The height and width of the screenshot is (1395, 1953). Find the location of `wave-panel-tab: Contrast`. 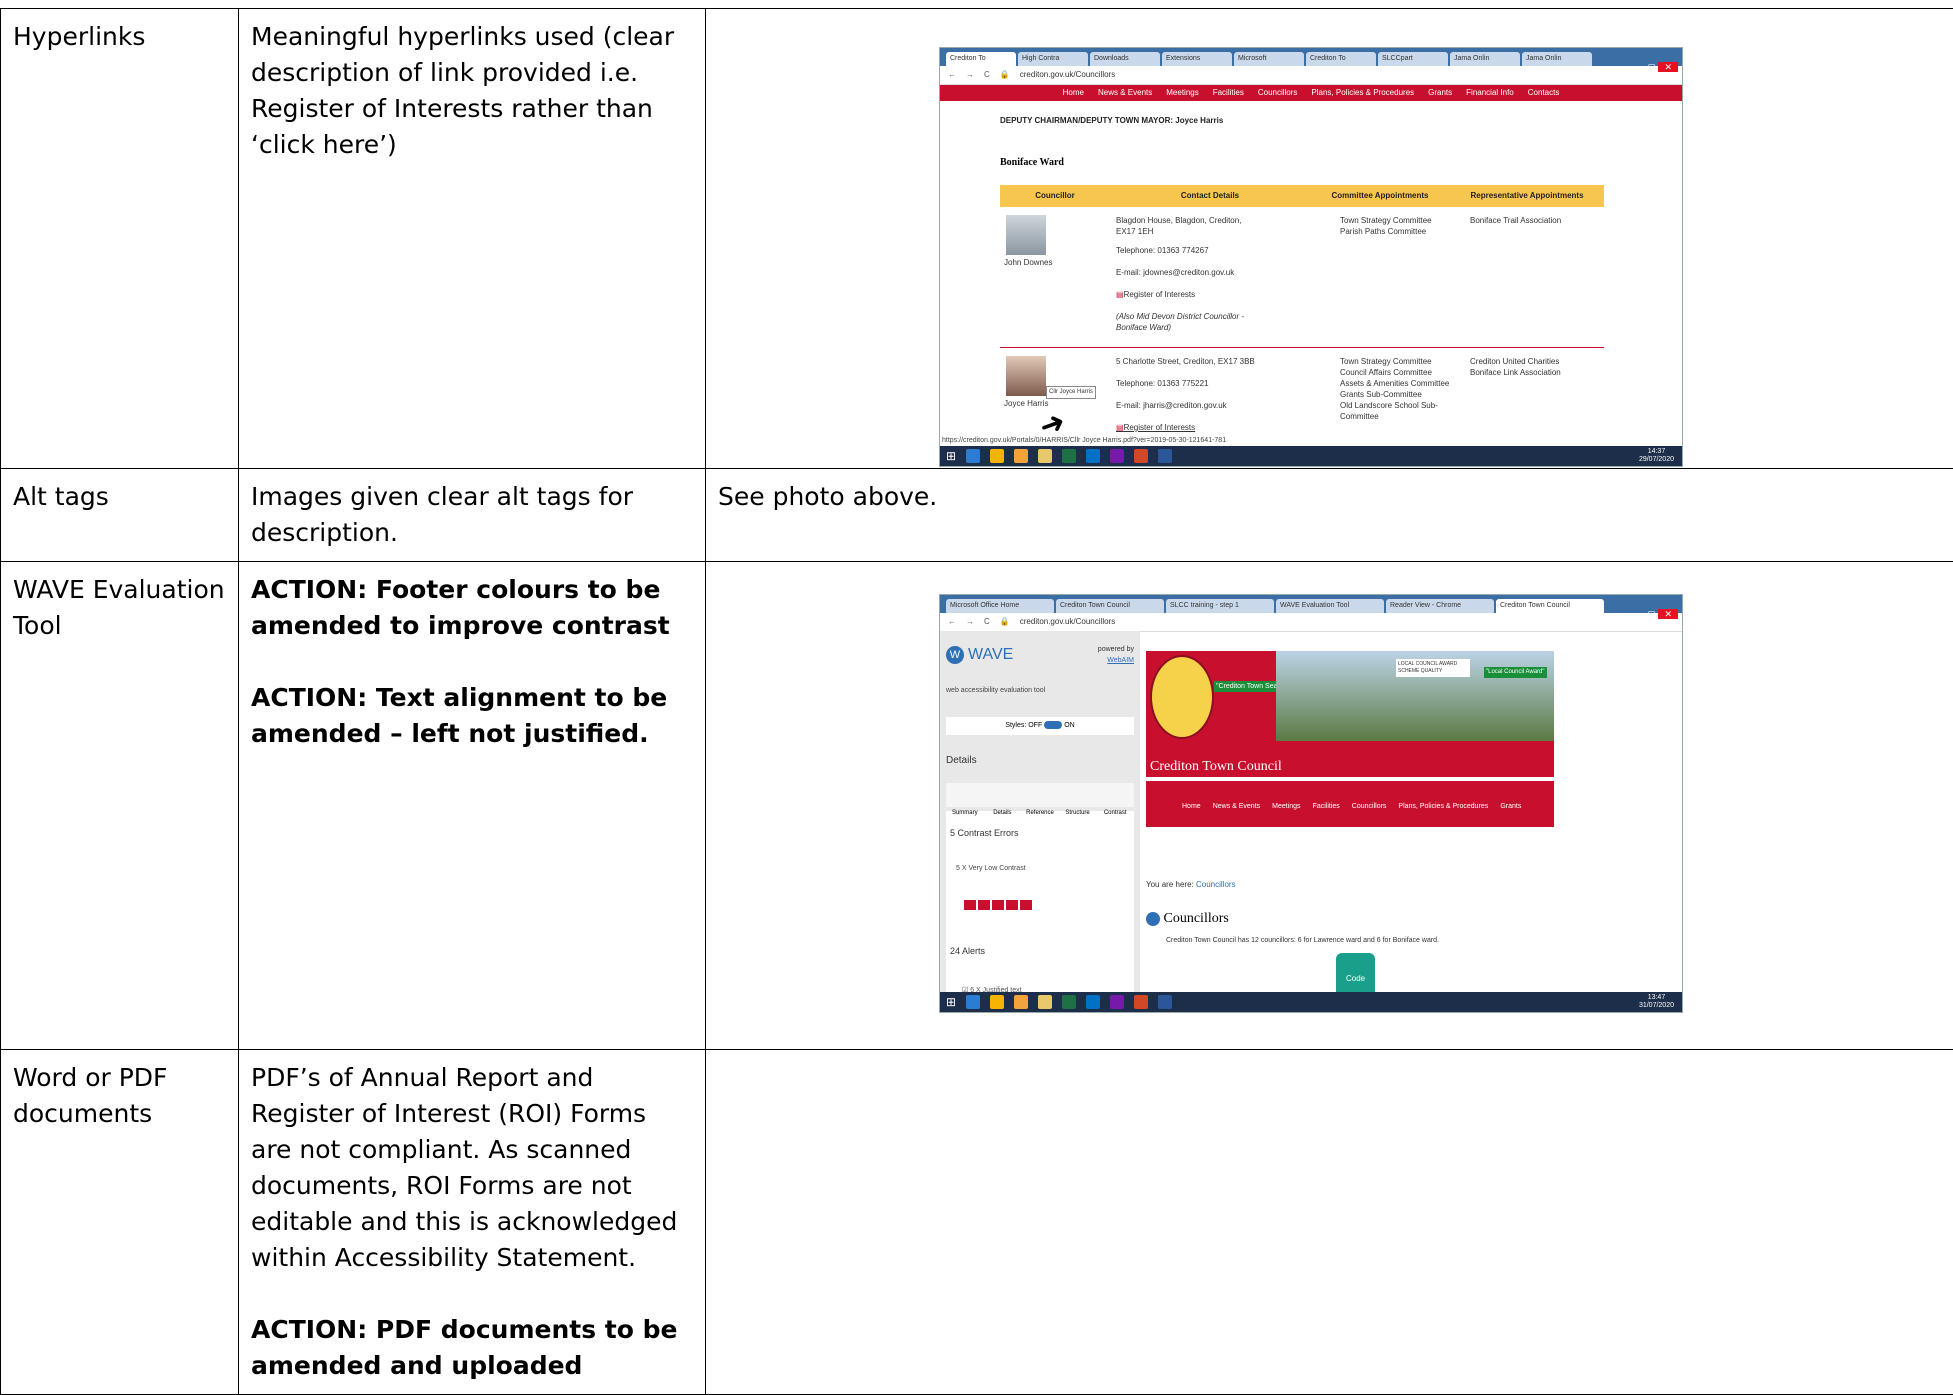

wave-panel-tab: Contrast is located at coordinates (1115, 795).